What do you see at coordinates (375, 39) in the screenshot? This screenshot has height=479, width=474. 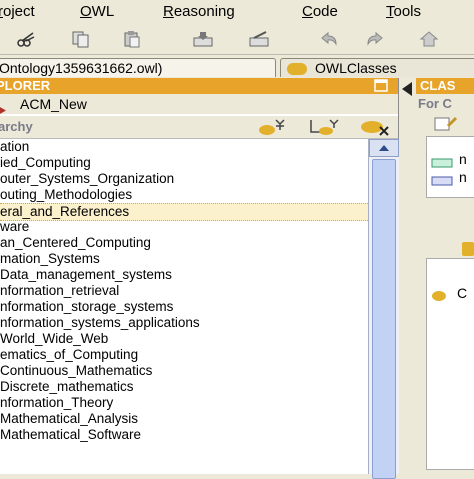 I see `redo-icon` at bounding box center [375, 39].